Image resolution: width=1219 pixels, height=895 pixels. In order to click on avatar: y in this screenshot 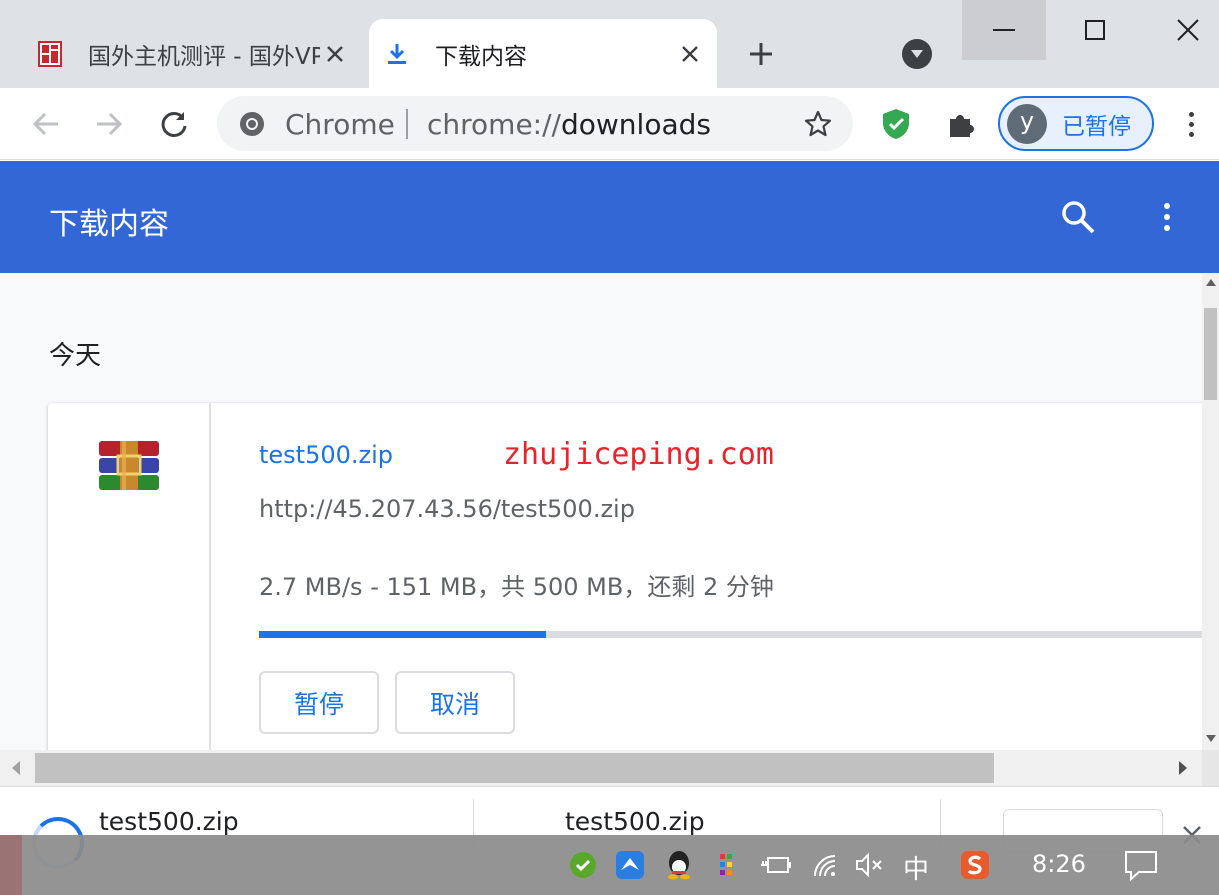, I will do `click(1027, 123)`.